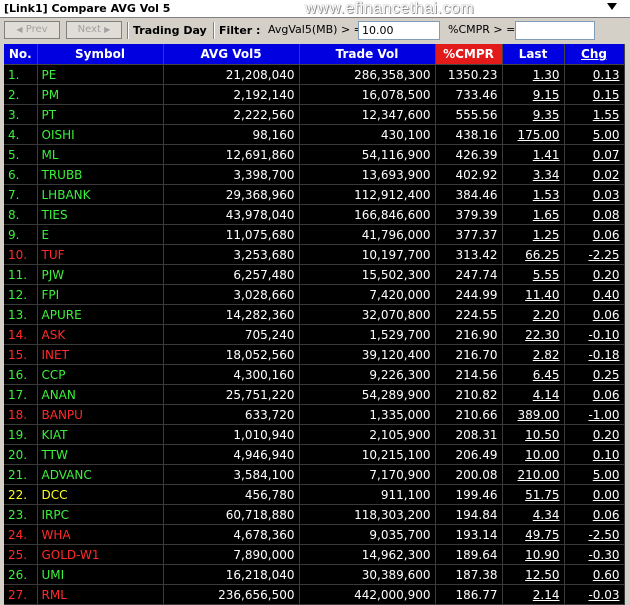  What do you see at coordinates (314, 174) in the screenshot?
I see `table-row: 6. TRUBB 3,398,700 13,693,900 402.92 3.34 0.02` at bounding box center [314, 174].